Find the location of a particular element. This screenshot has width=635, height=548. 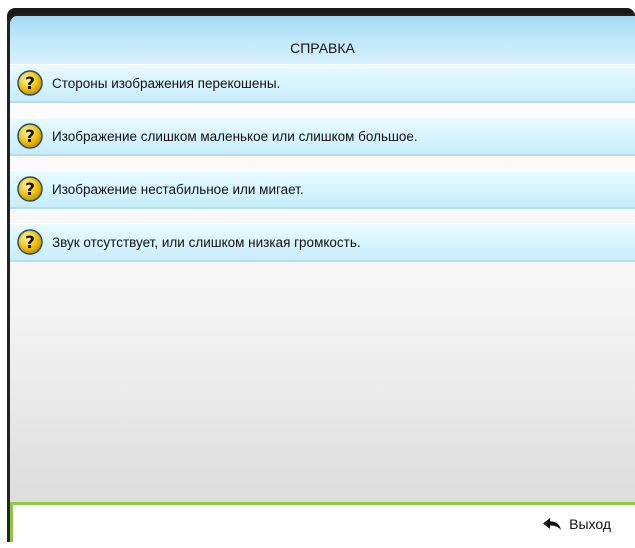

menu-footer: Выход is located at coordinates (322, 522).